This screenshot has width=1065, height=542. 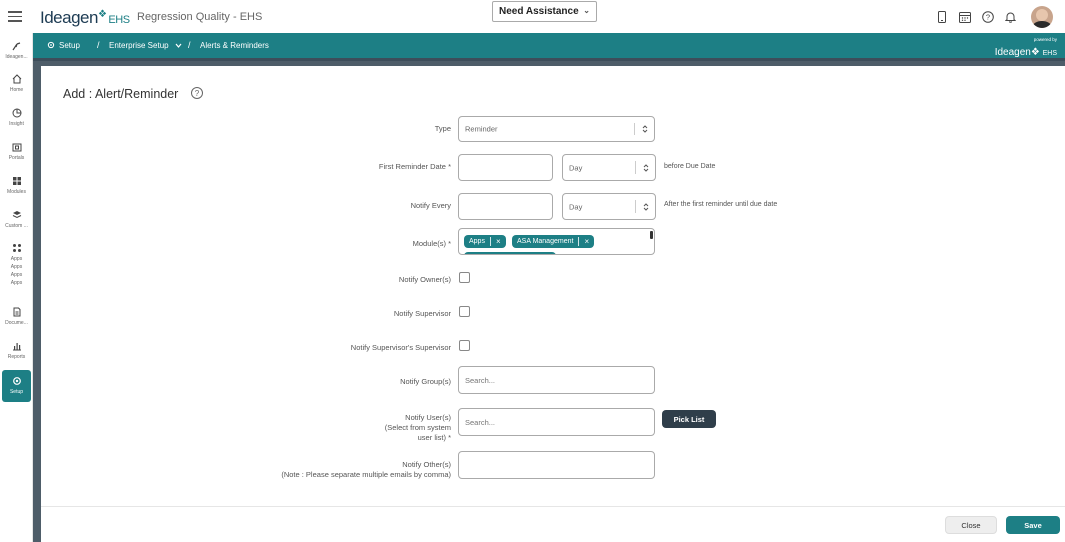 What do you see at coordinates (17, 215) in the screenshot?
I see `custom-icon` at bounding box center [17, 215].